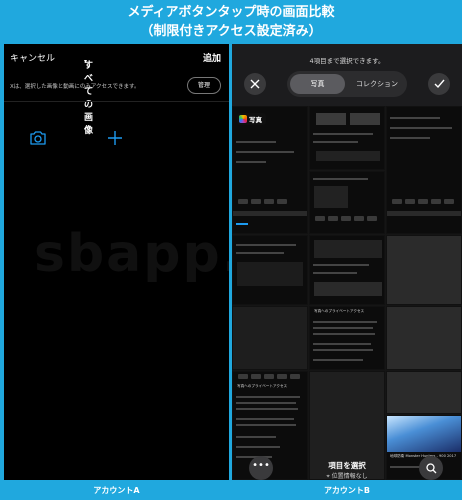  I want to click on location-off-icon: ⌖, so click(328, 476).